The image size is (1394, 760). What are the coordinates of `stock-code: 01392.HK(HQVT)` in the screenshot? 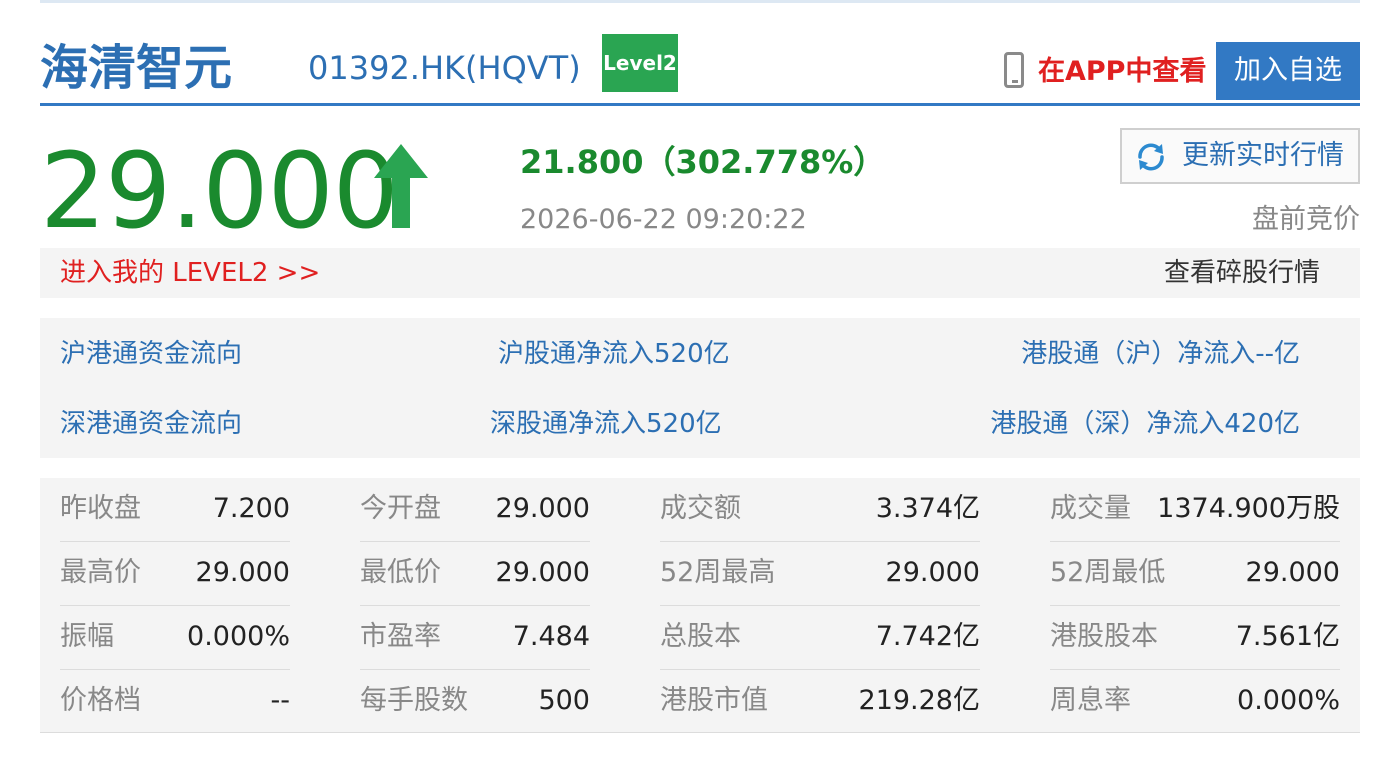 It's located at (444, 68).